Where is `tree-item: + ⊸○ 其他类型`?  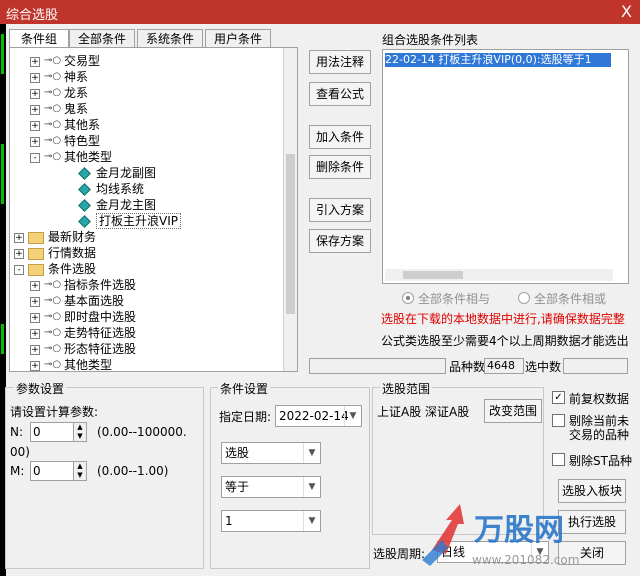 tree-item: + ⊸○ 其他类型 is located at coordinates (145, 364).